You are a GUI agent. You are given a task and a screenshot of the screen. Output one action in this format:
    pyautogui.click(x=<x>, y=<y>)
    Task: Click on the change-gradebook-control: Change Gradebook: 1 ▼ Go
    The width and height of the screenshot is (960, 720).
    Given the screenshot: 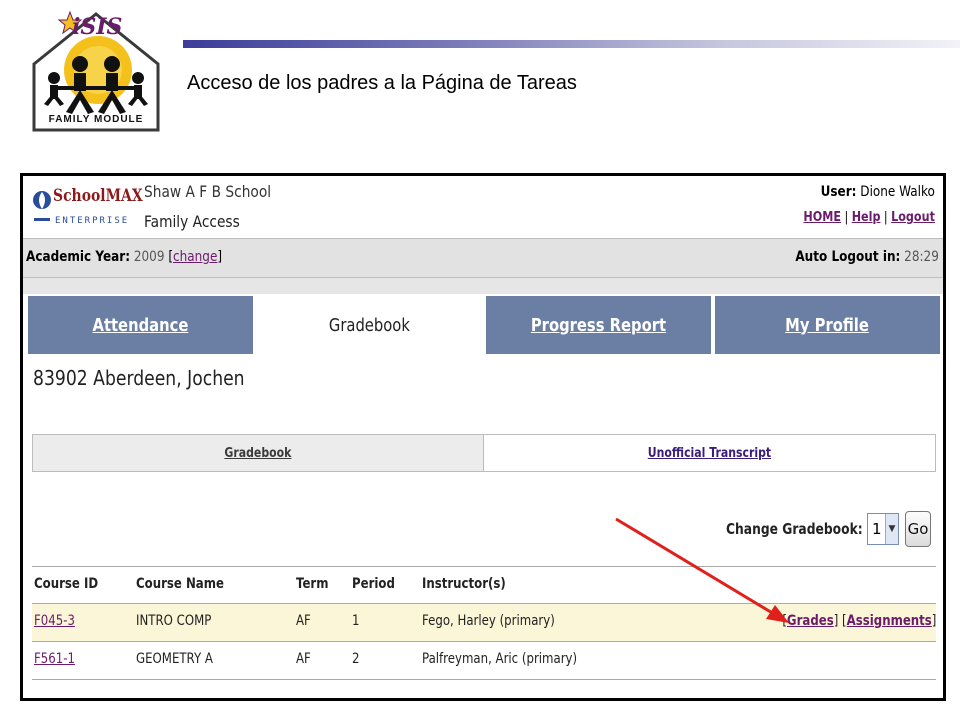 What is the action you would take?
    pyautogui.click(x=813, y=529)
    